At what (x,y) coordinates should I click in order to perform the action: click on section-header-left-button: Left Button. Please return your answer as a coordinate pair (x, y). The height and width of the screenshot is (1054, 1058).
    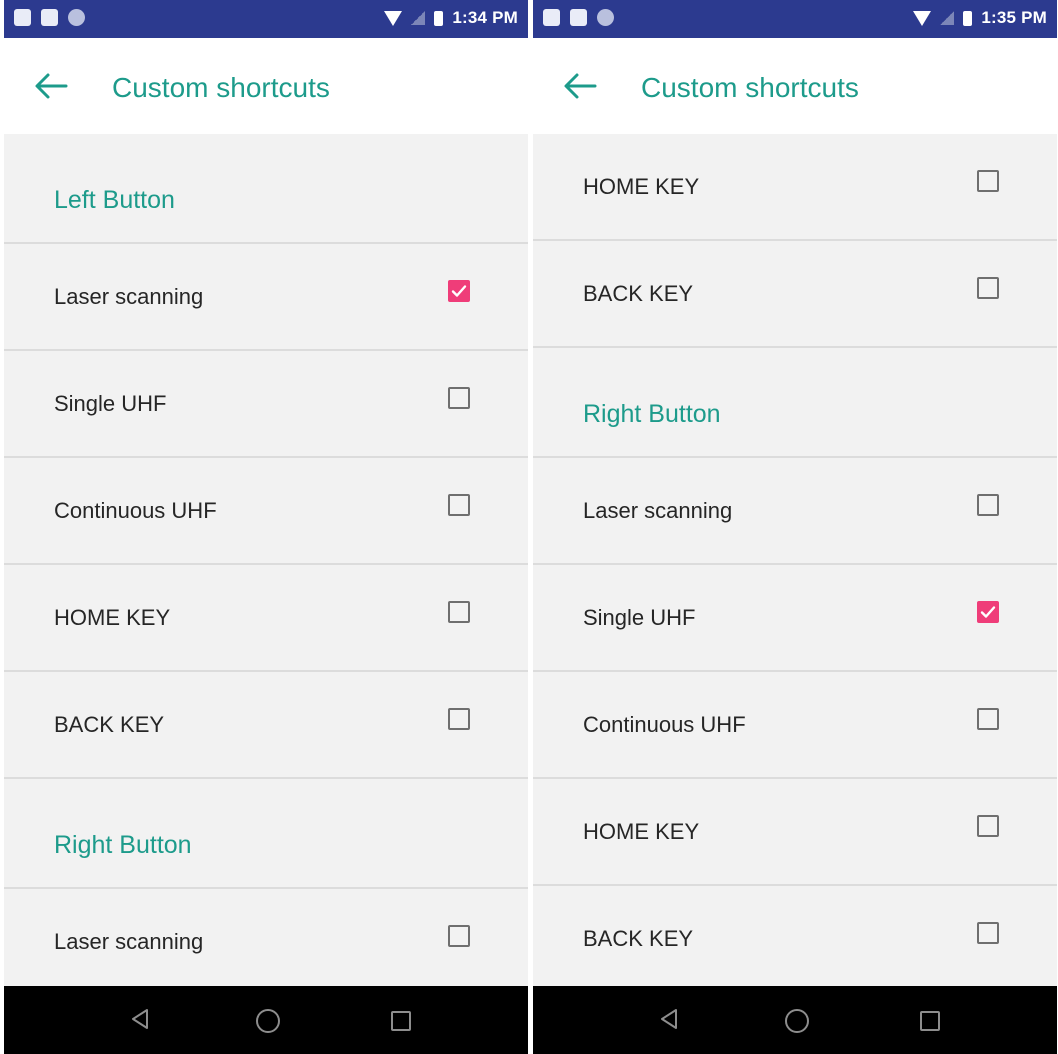
    Looking at the image, I should click on (266, 189).